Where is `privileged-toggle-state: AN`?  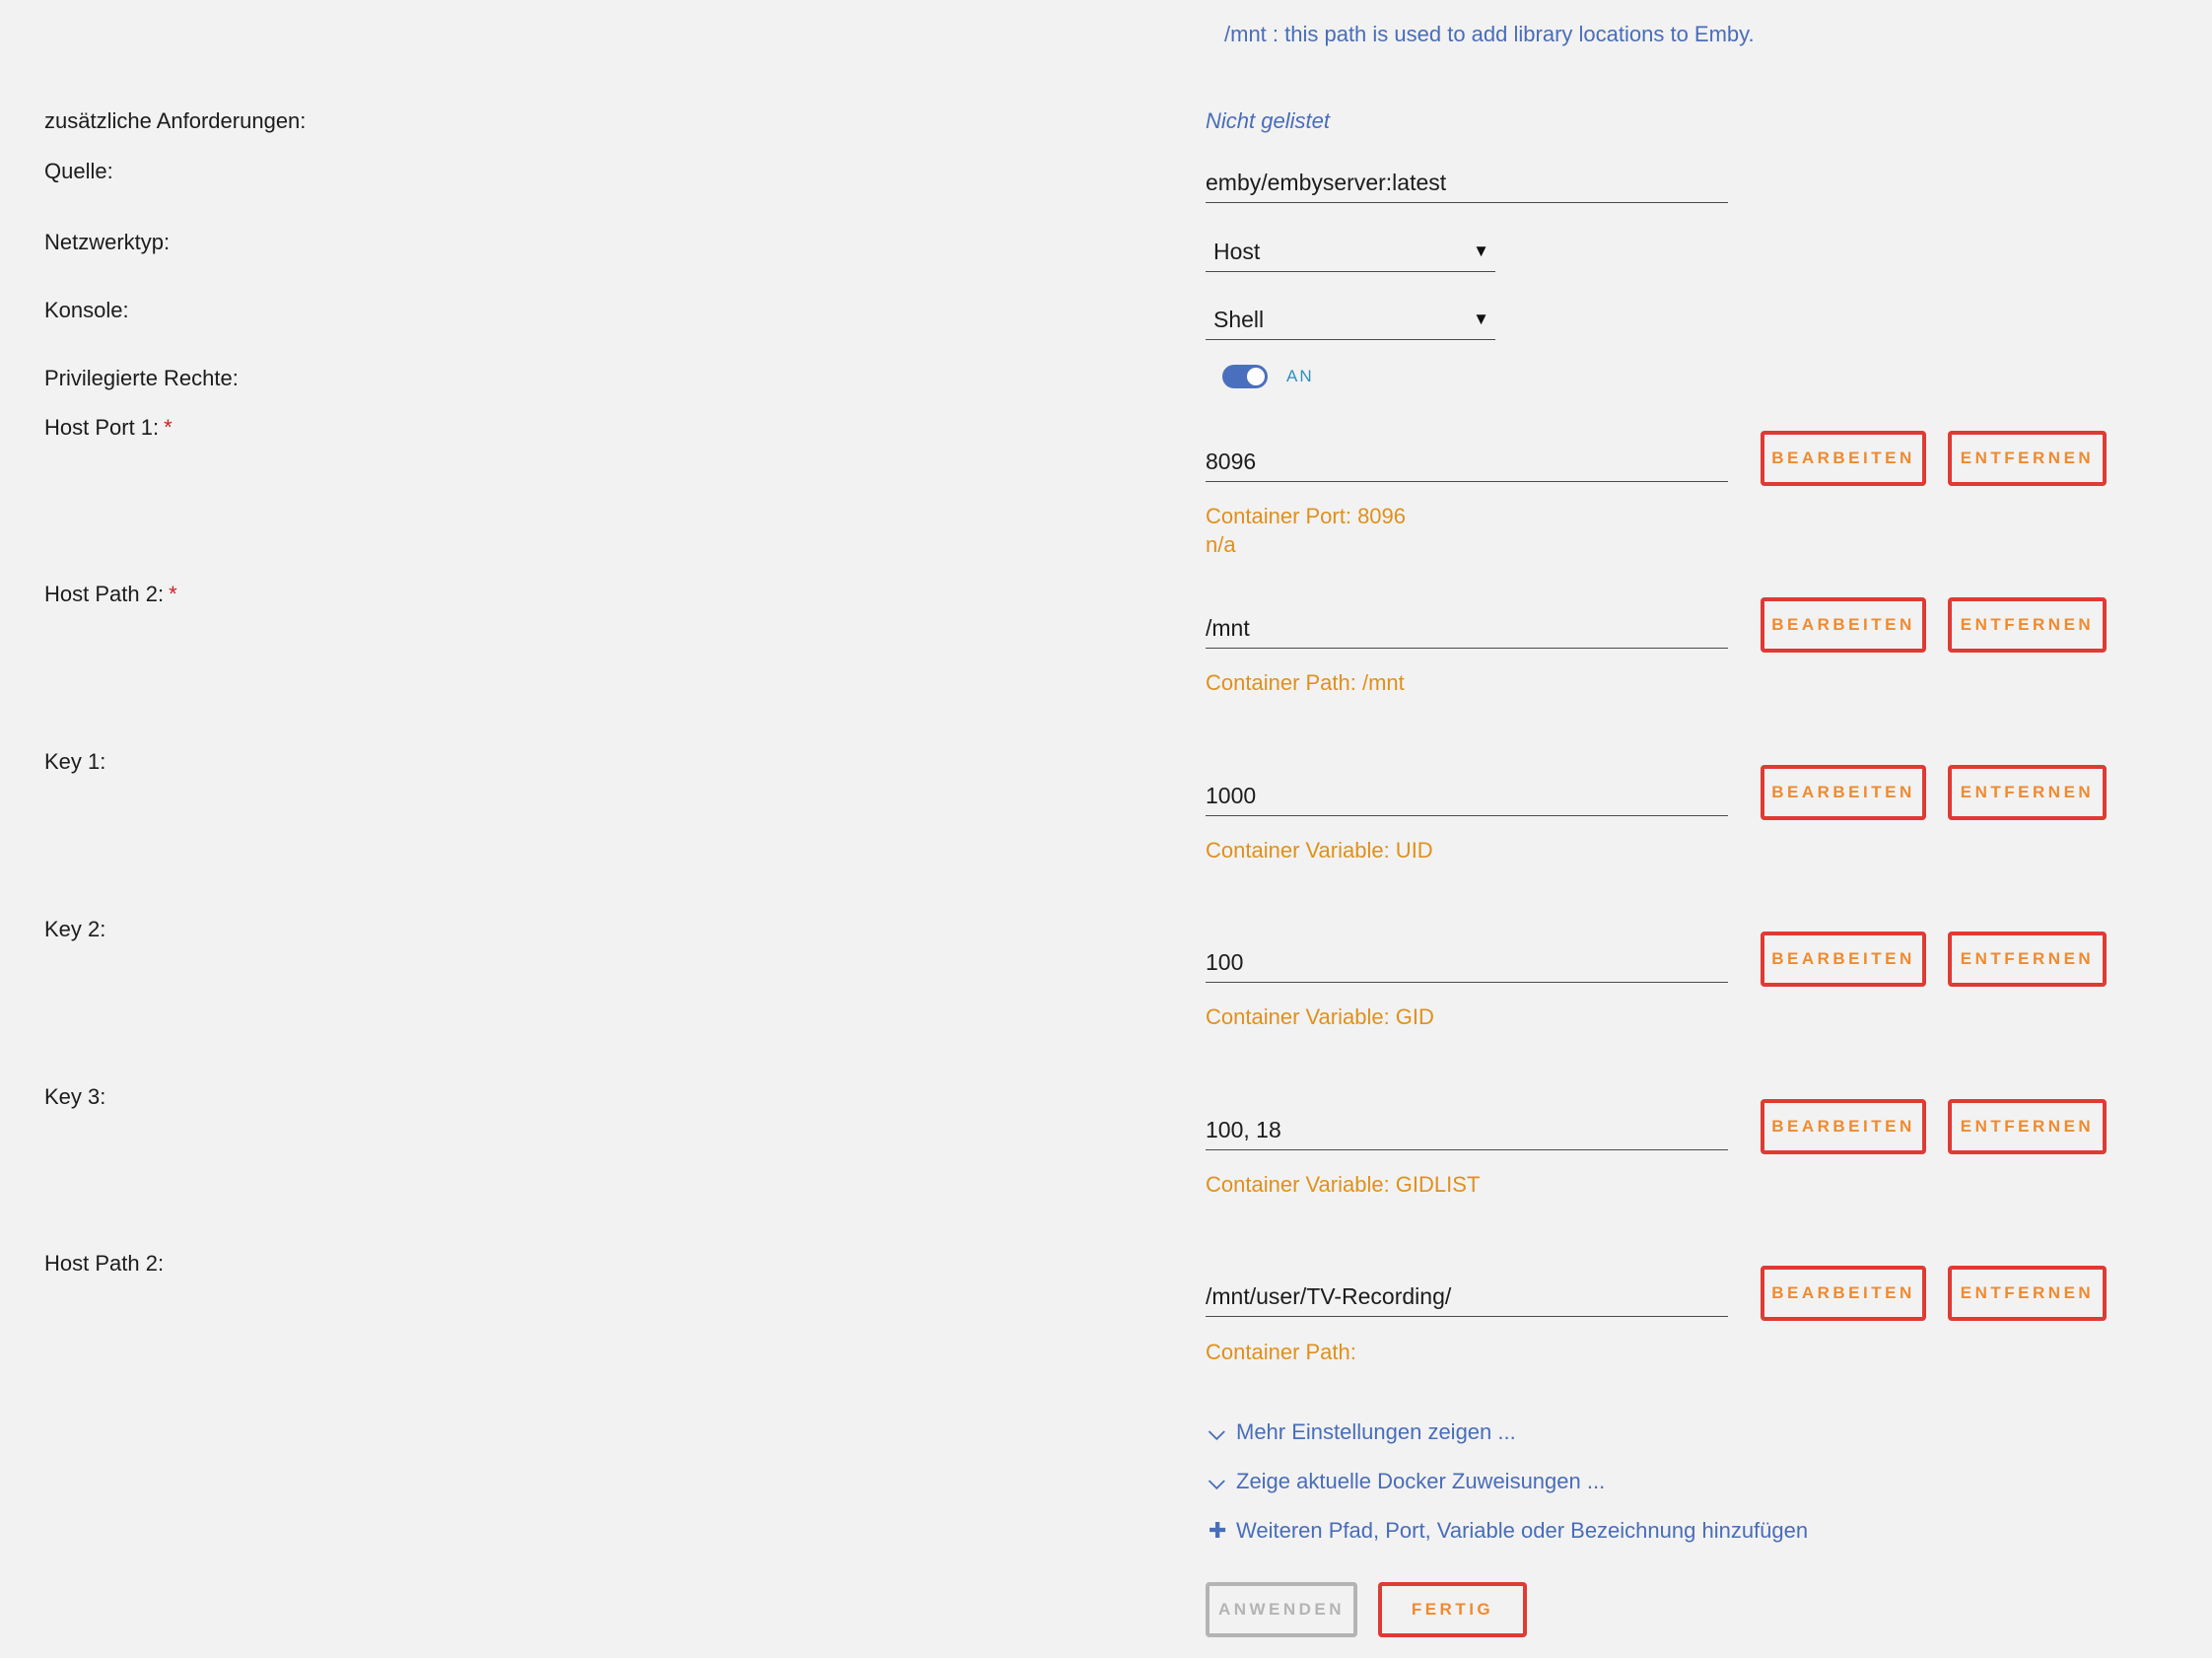 privileged-toggle-state: AN is located at coordinates (1300, 376).